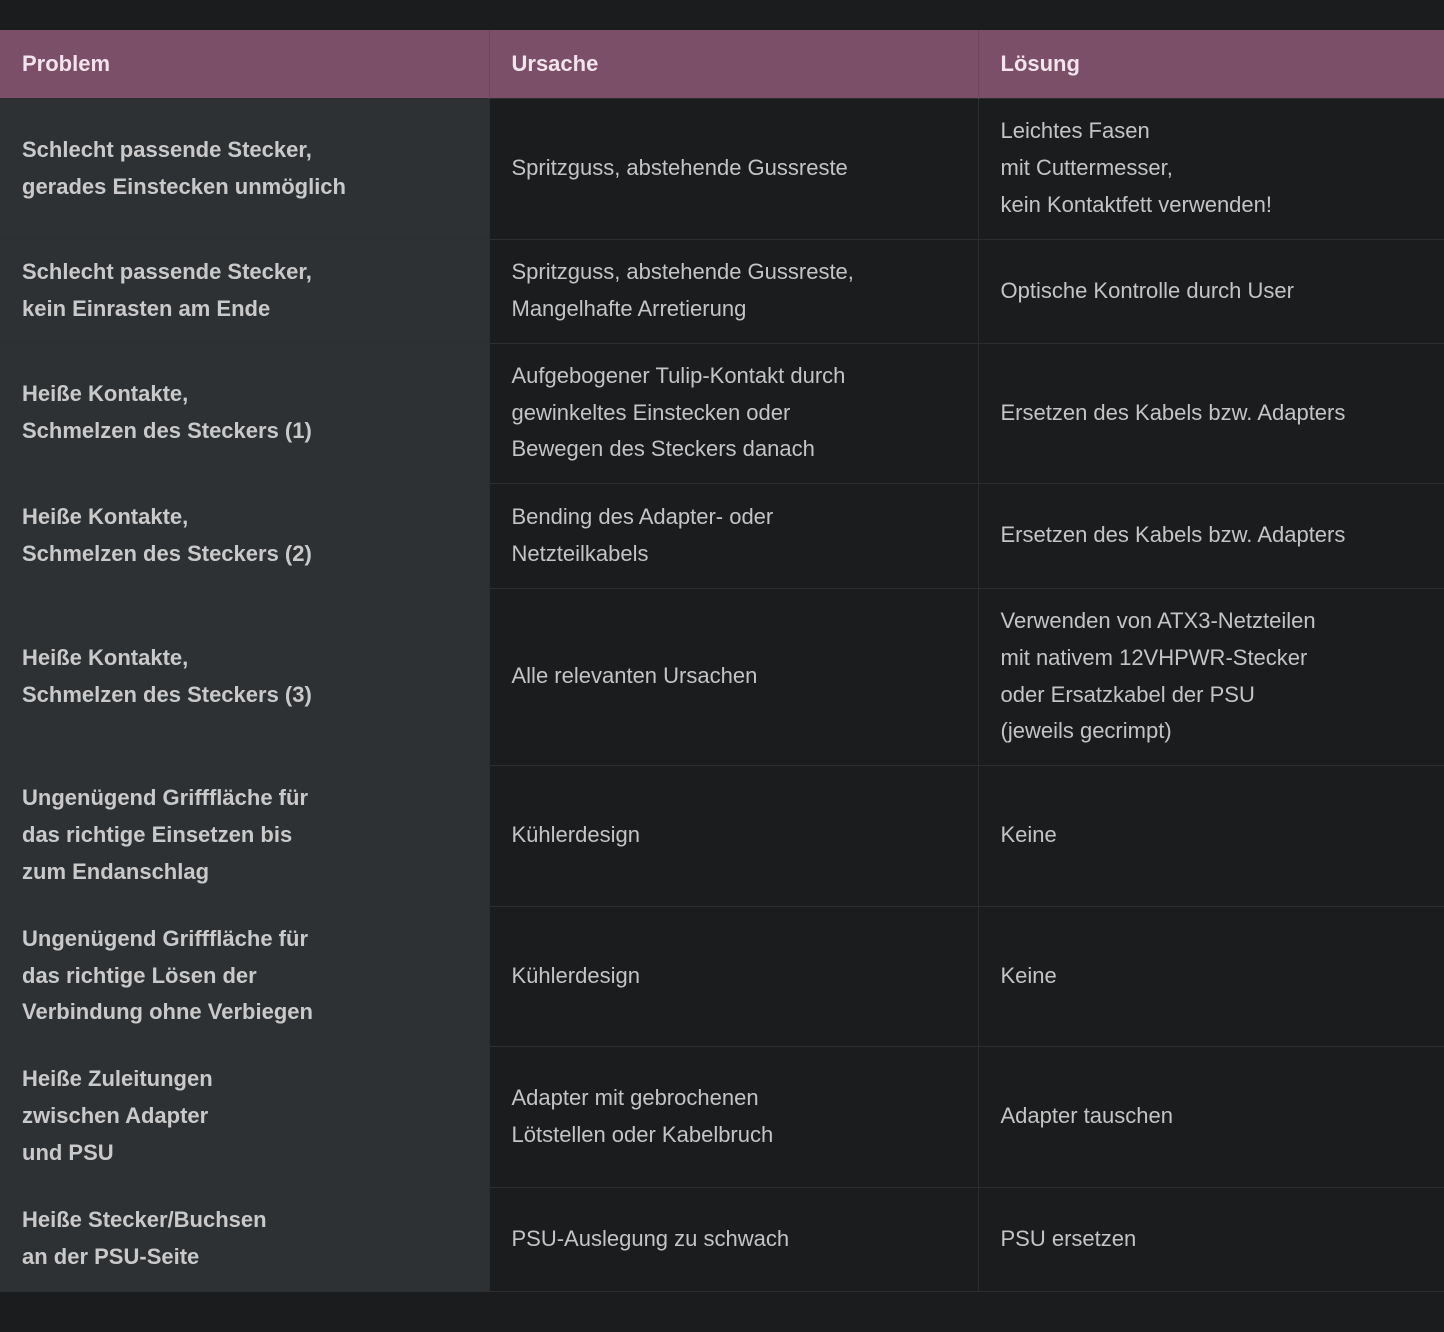 The width and height of the screenshot is (1444, 1332). What do you see at coordinates (1158, 621) in the screenshot?
I see `solution-line: Verwenden von ATX3-Netzteilen` at bounding box center [1158, 621].